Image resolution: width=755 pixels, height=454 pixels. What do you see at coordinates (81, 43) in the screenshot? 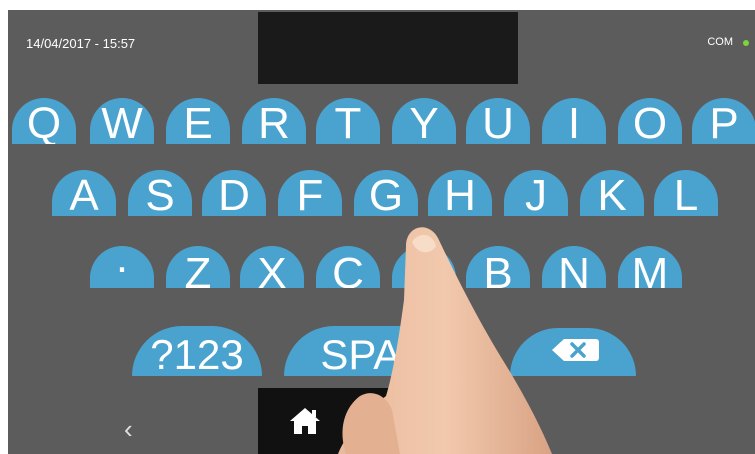
I see `datetime-label: 14/04/2017 - 15:57` at bounding box center [81, 43].